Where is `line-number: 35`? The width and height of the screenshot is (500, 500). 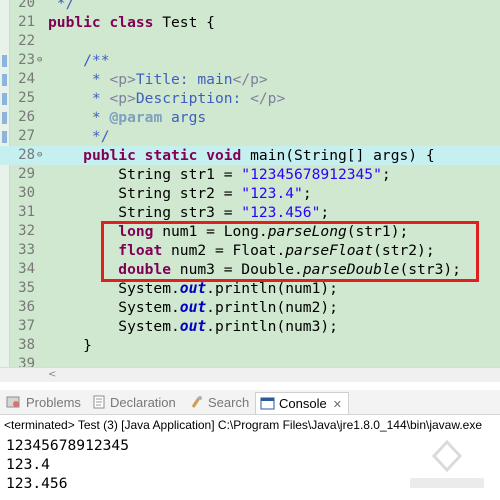 line-number: 35 is located at coordinates (26, 288).